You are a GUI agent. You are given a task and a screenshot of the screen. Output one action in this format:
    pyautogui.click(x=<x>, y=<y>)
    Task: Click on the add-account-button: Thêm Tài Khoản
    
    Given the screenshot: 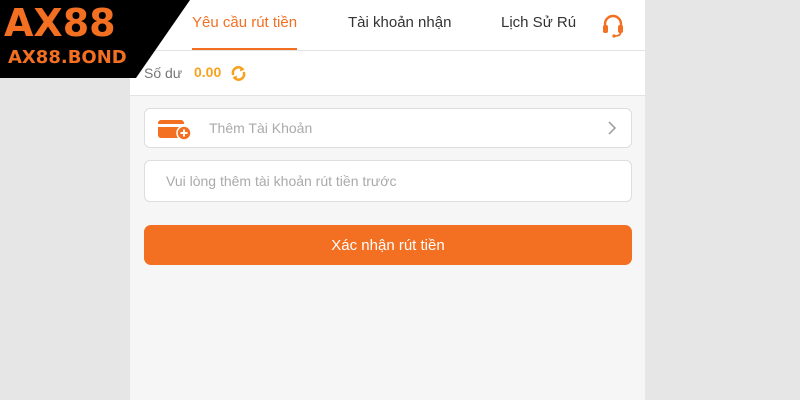 What is the action you would take?
    pyautogui.click(x=388, y=128)
    